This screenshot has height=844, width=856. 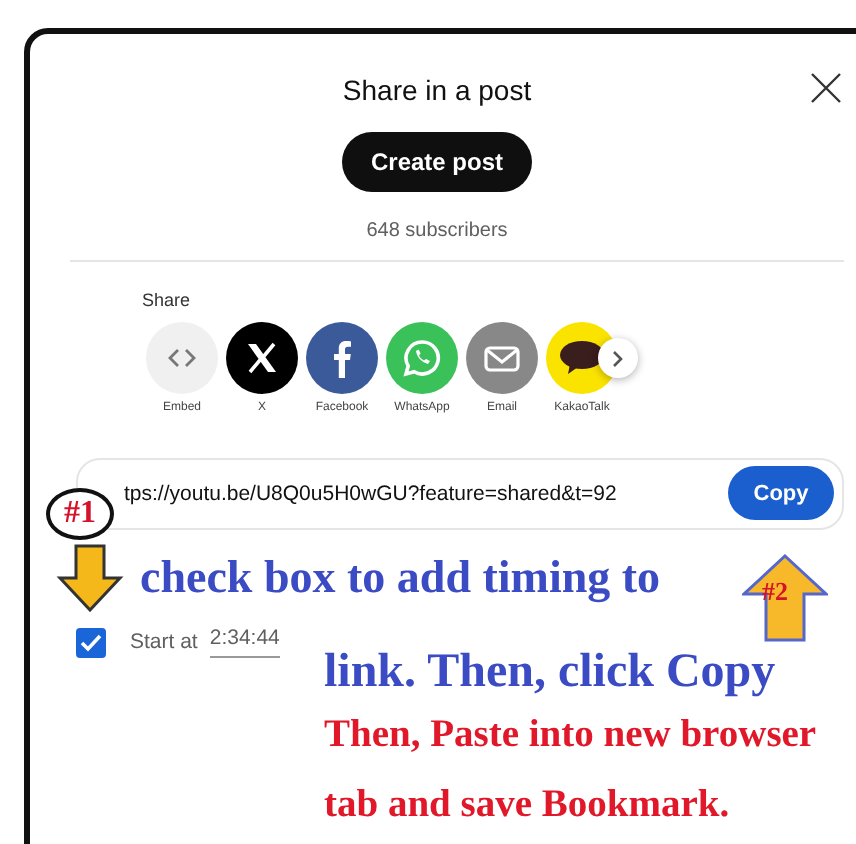 I want to click on close-icon, so click(x=826, y=88).